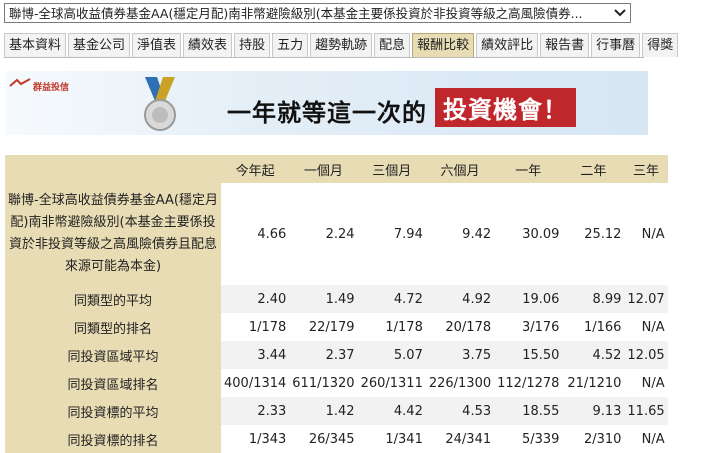  What do you see at coordinates (528, 299) in the screenshot?
I see `table-cell: 19.06` at bounding box center [528, 299].